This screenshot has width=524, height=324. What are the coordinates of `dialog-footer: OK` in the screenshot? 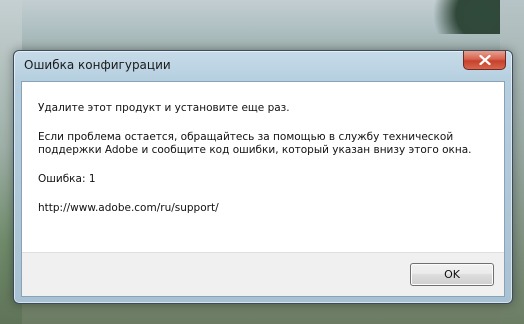 It's located at (263, 274).